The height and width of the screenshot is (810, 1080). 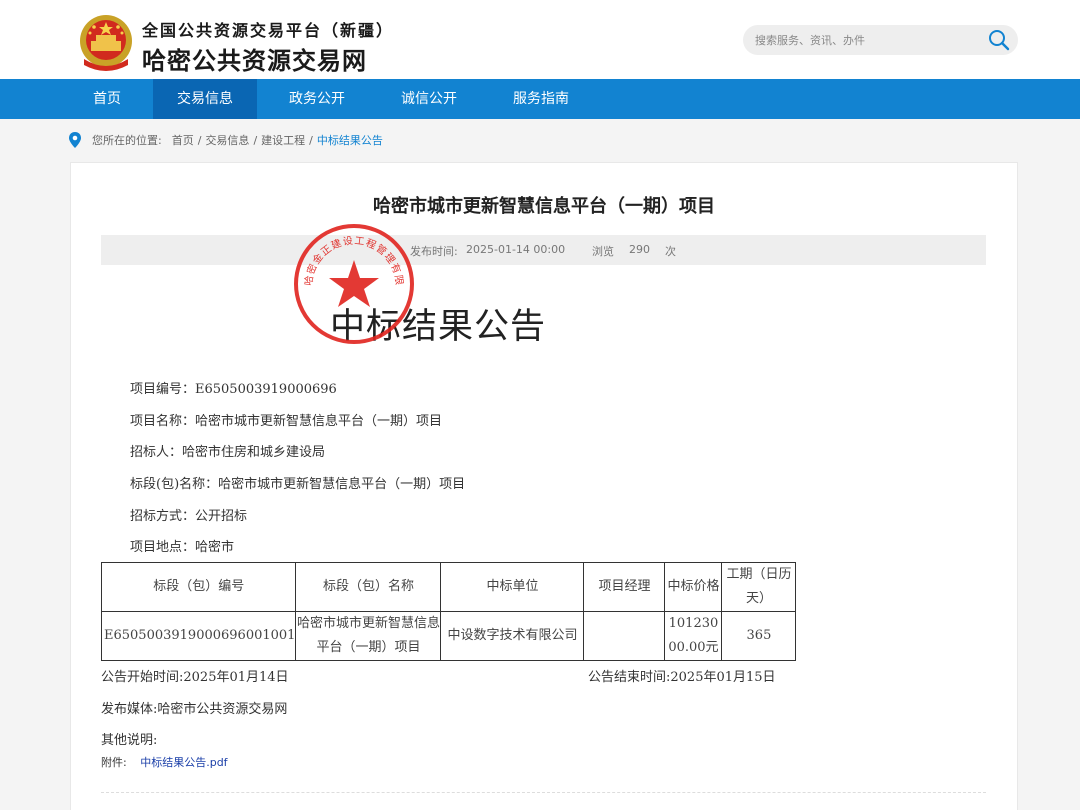 I want to click on breadcrumb-current: 中标结果公告, so click(x=350, y=140).